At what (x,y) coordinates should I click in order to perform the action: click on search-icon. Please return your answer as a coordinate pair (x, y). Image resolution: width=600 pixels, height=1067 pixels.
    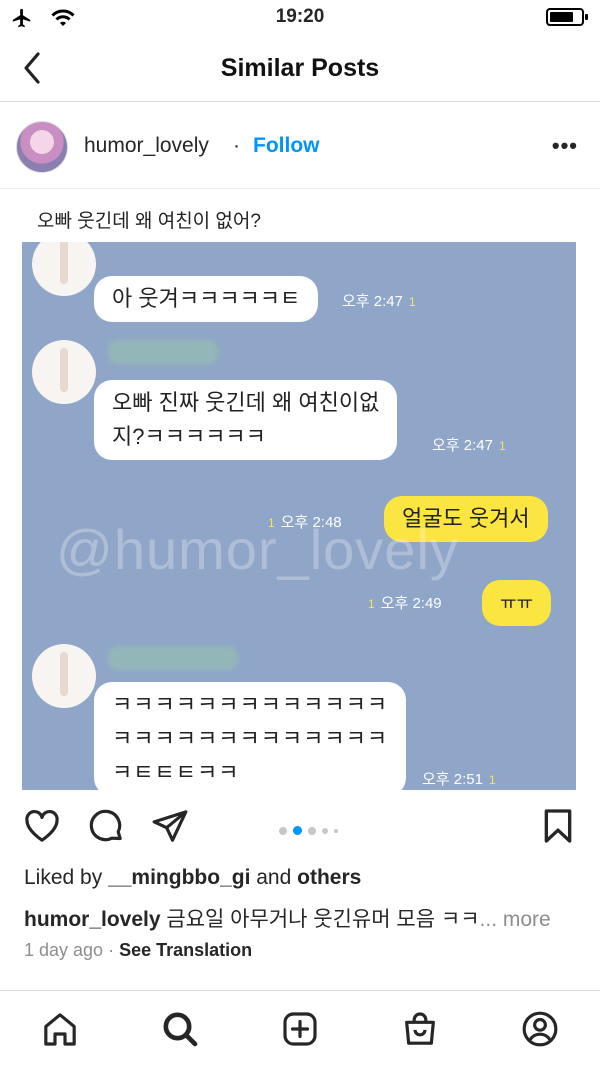
    Looking at the image, I should click on (180, 1029).